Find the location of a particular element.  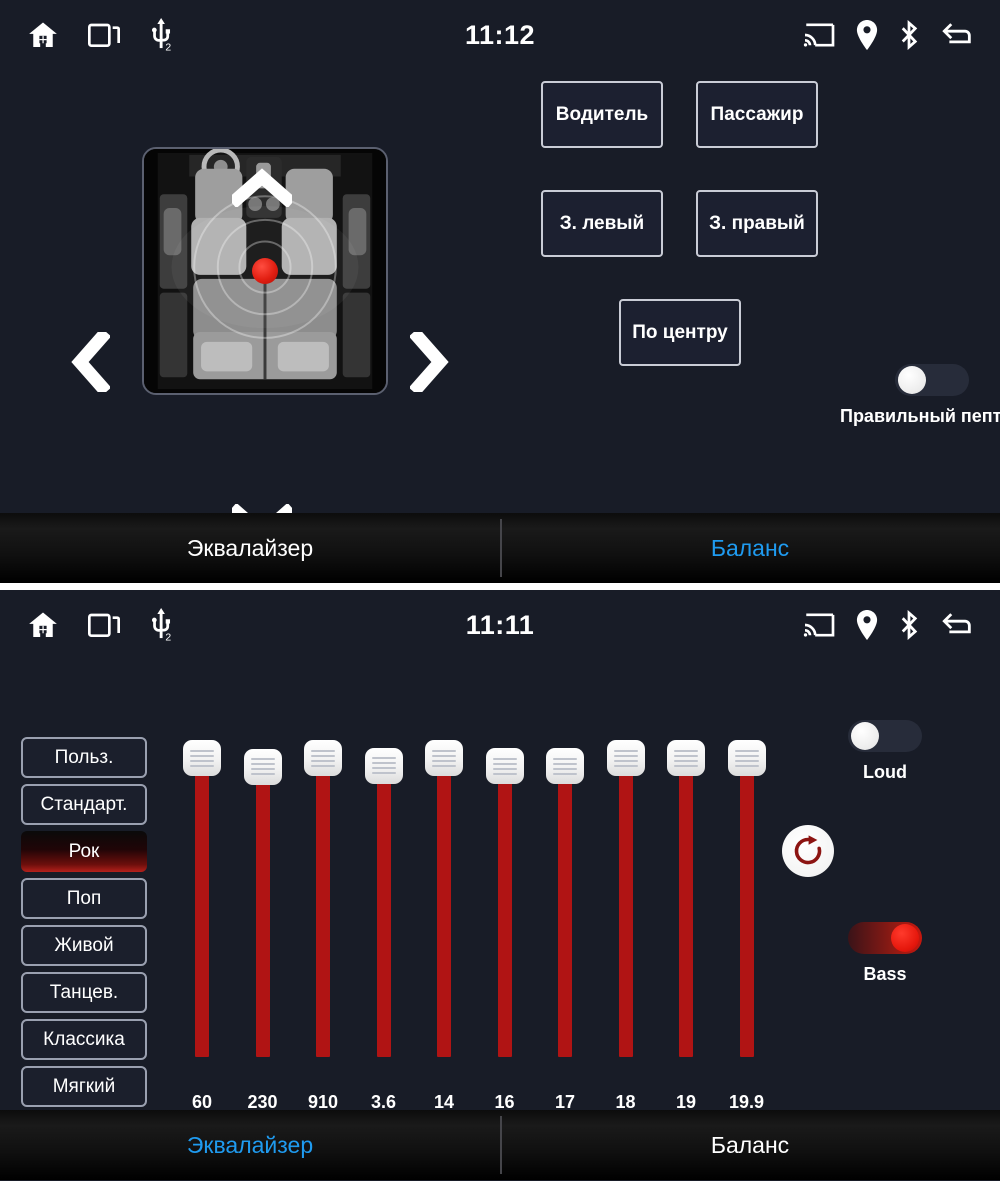

preset-rock: Рок is located at coordinates (84, 851).